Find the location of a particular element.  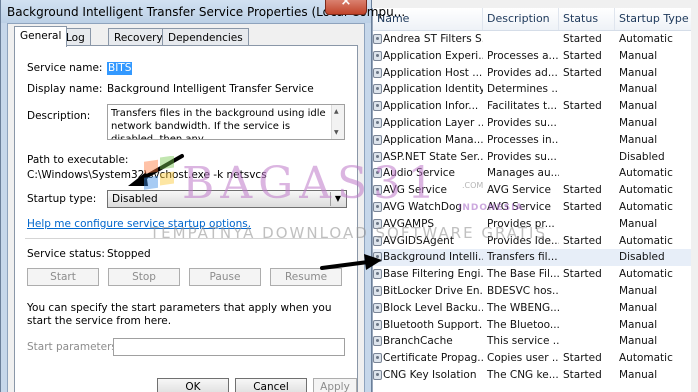

close-button: × is located at coordinates (346, 7).